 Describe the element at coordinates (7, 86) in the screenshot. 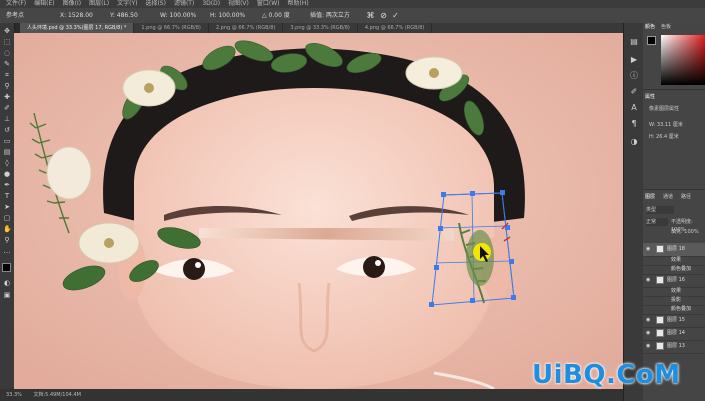

I see `eyedropper-tool-icon: ⚲` at that location.